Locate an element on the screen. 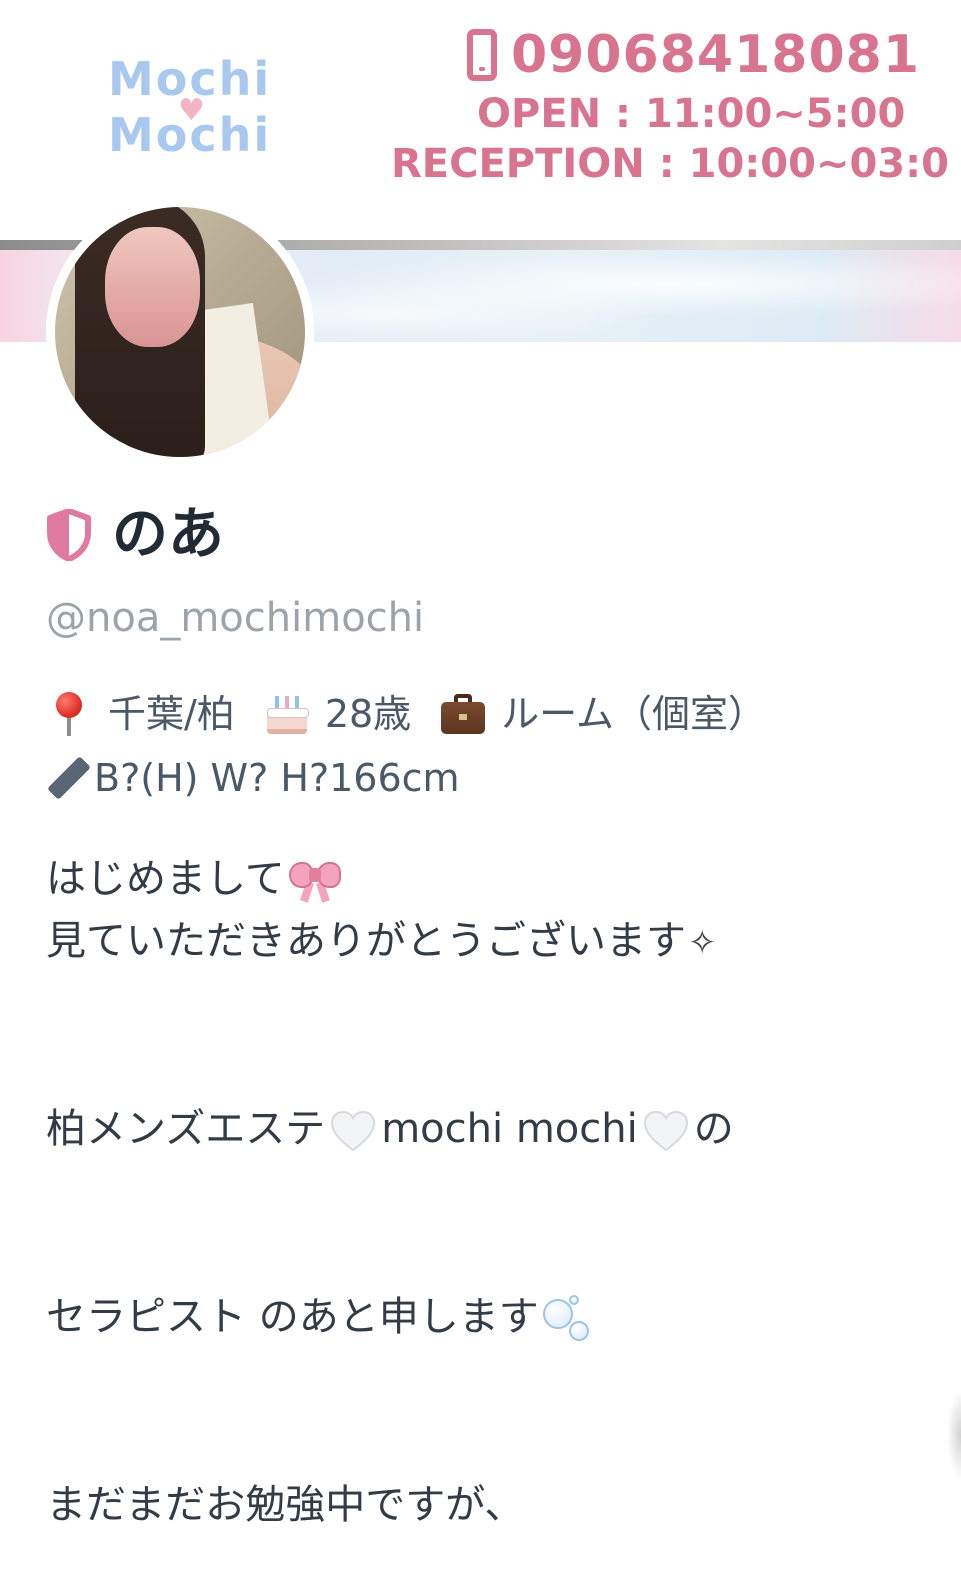  bio-line: まだまだお勉強中ですが、 is located at coordinates (486, 1505).